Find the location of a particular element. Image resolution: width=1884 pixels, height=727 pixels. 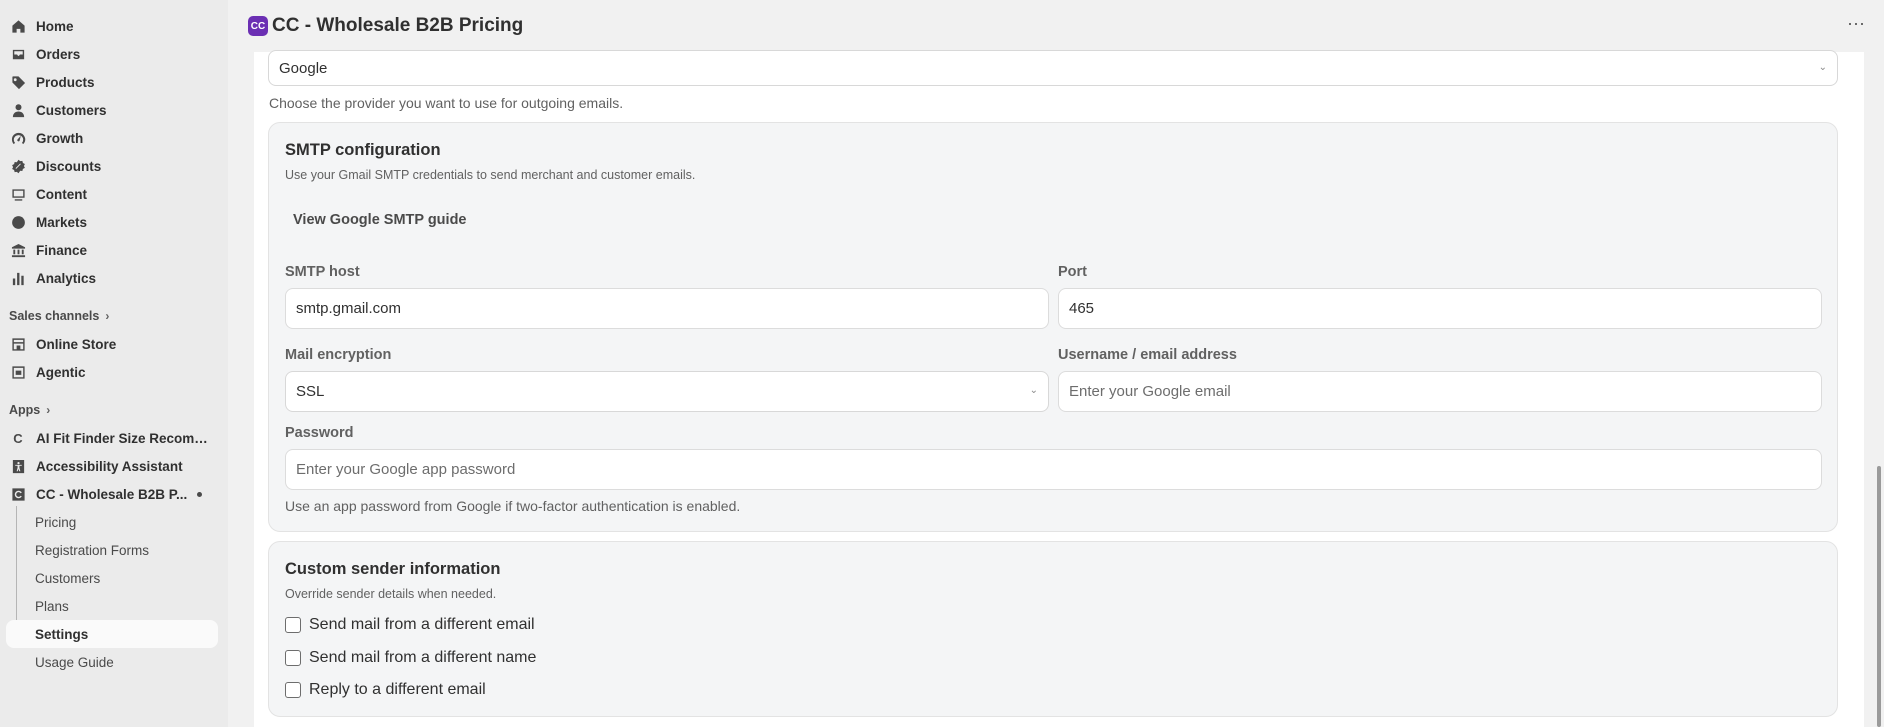

checkbox-label: Reply to a different email is located at coordinates (397, 689).